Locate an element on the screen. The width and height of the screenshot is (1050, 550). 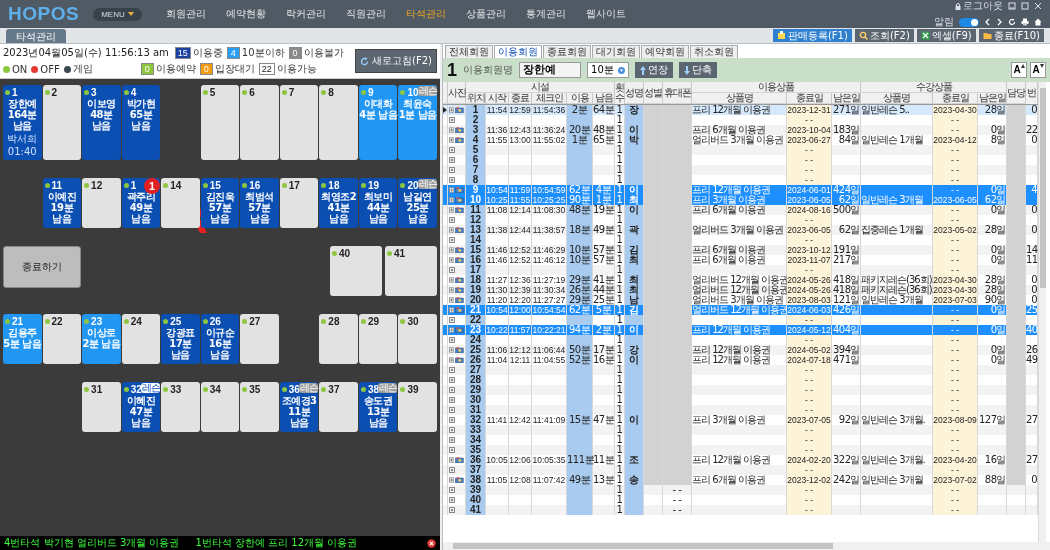
bay-card: 18 최영조2 41분 남음 is located at coordinates (338, 203).